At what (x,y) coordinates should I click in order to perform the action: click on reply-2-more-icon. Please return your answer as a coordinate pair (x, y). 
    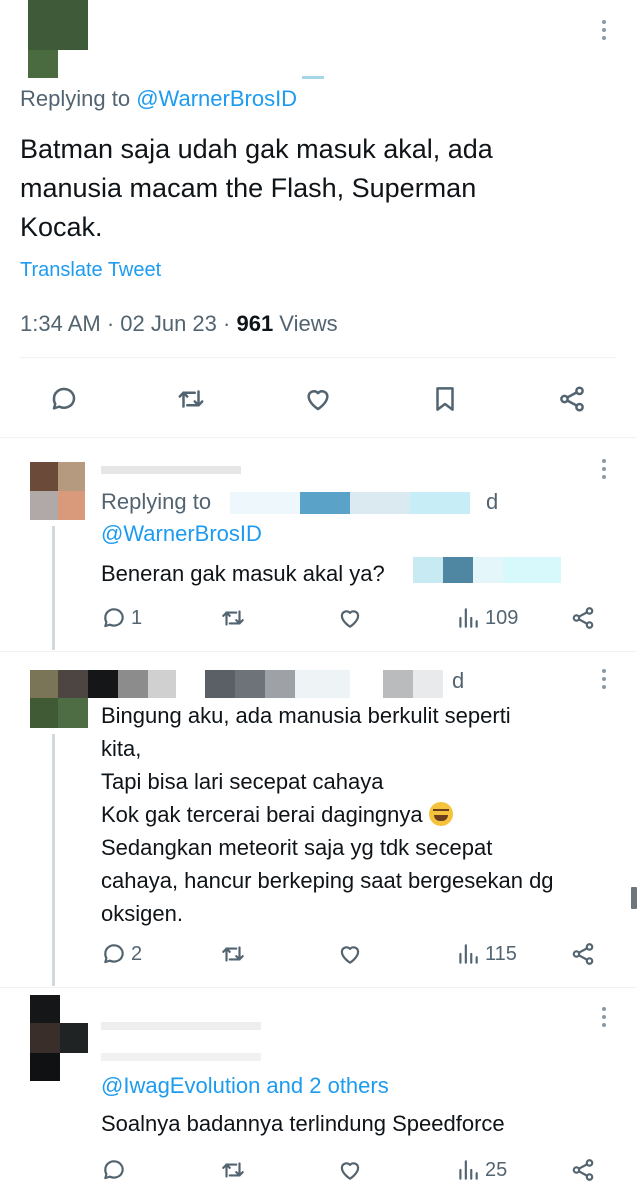
    Looking at the image, I should click on (604, 679).